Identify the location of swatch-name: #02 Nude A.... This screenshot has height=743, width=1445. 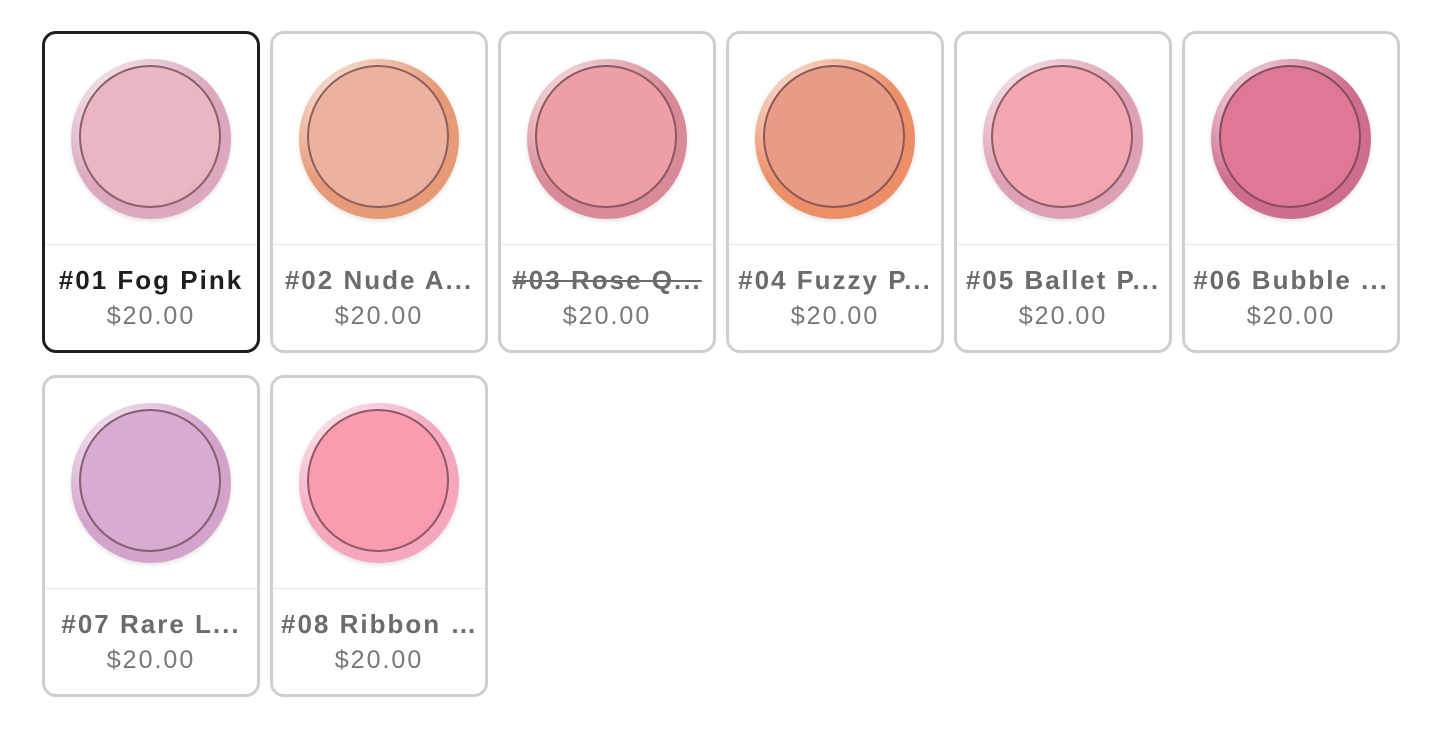
(379, 280).